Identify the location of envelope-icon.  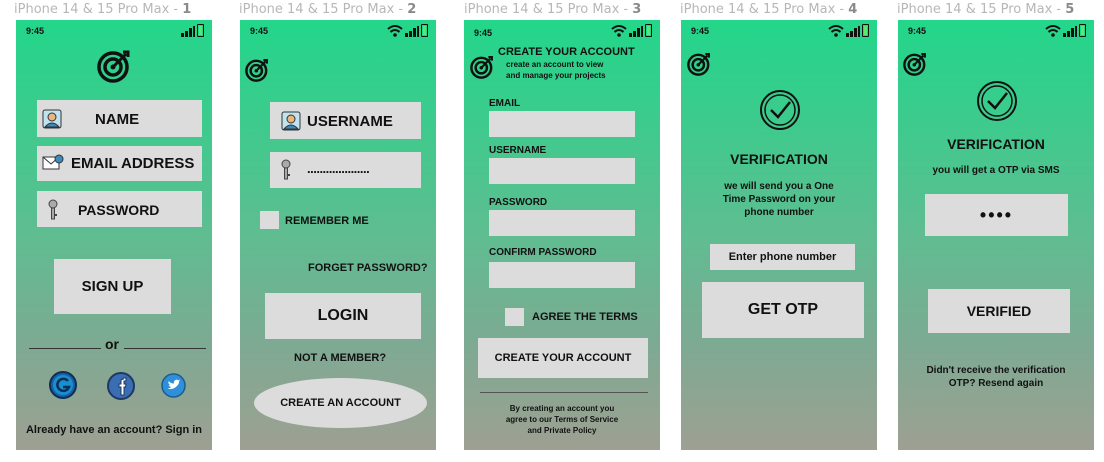
(53, 162).